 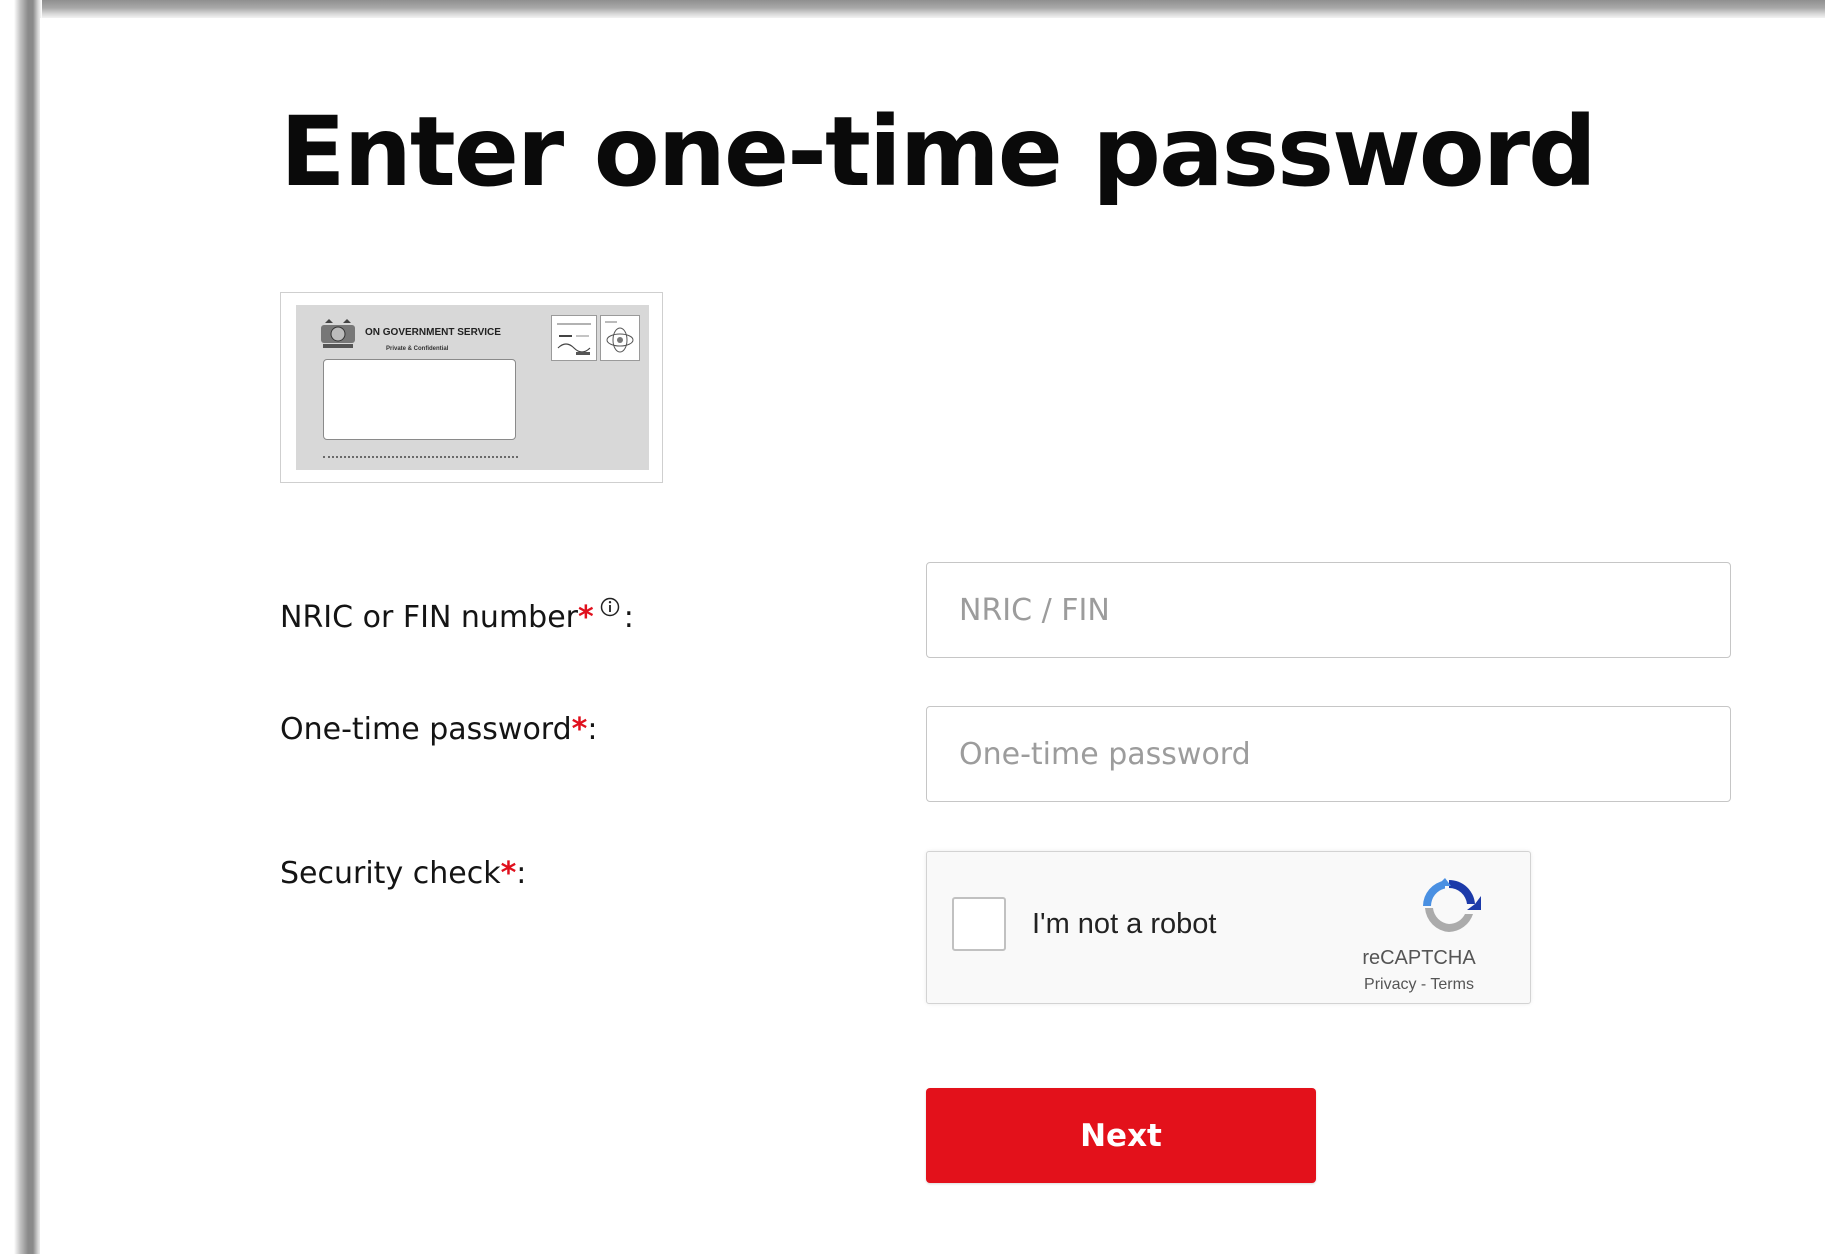 I want to click on one-time-password-input, so click(x=1328, y=754).